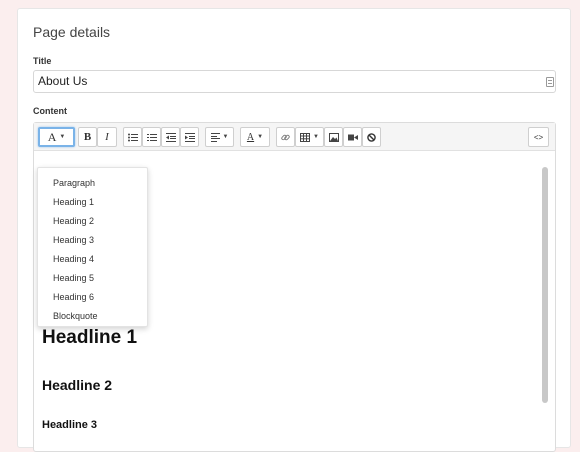  I want to click on content-label: Content, so click(50, 111).